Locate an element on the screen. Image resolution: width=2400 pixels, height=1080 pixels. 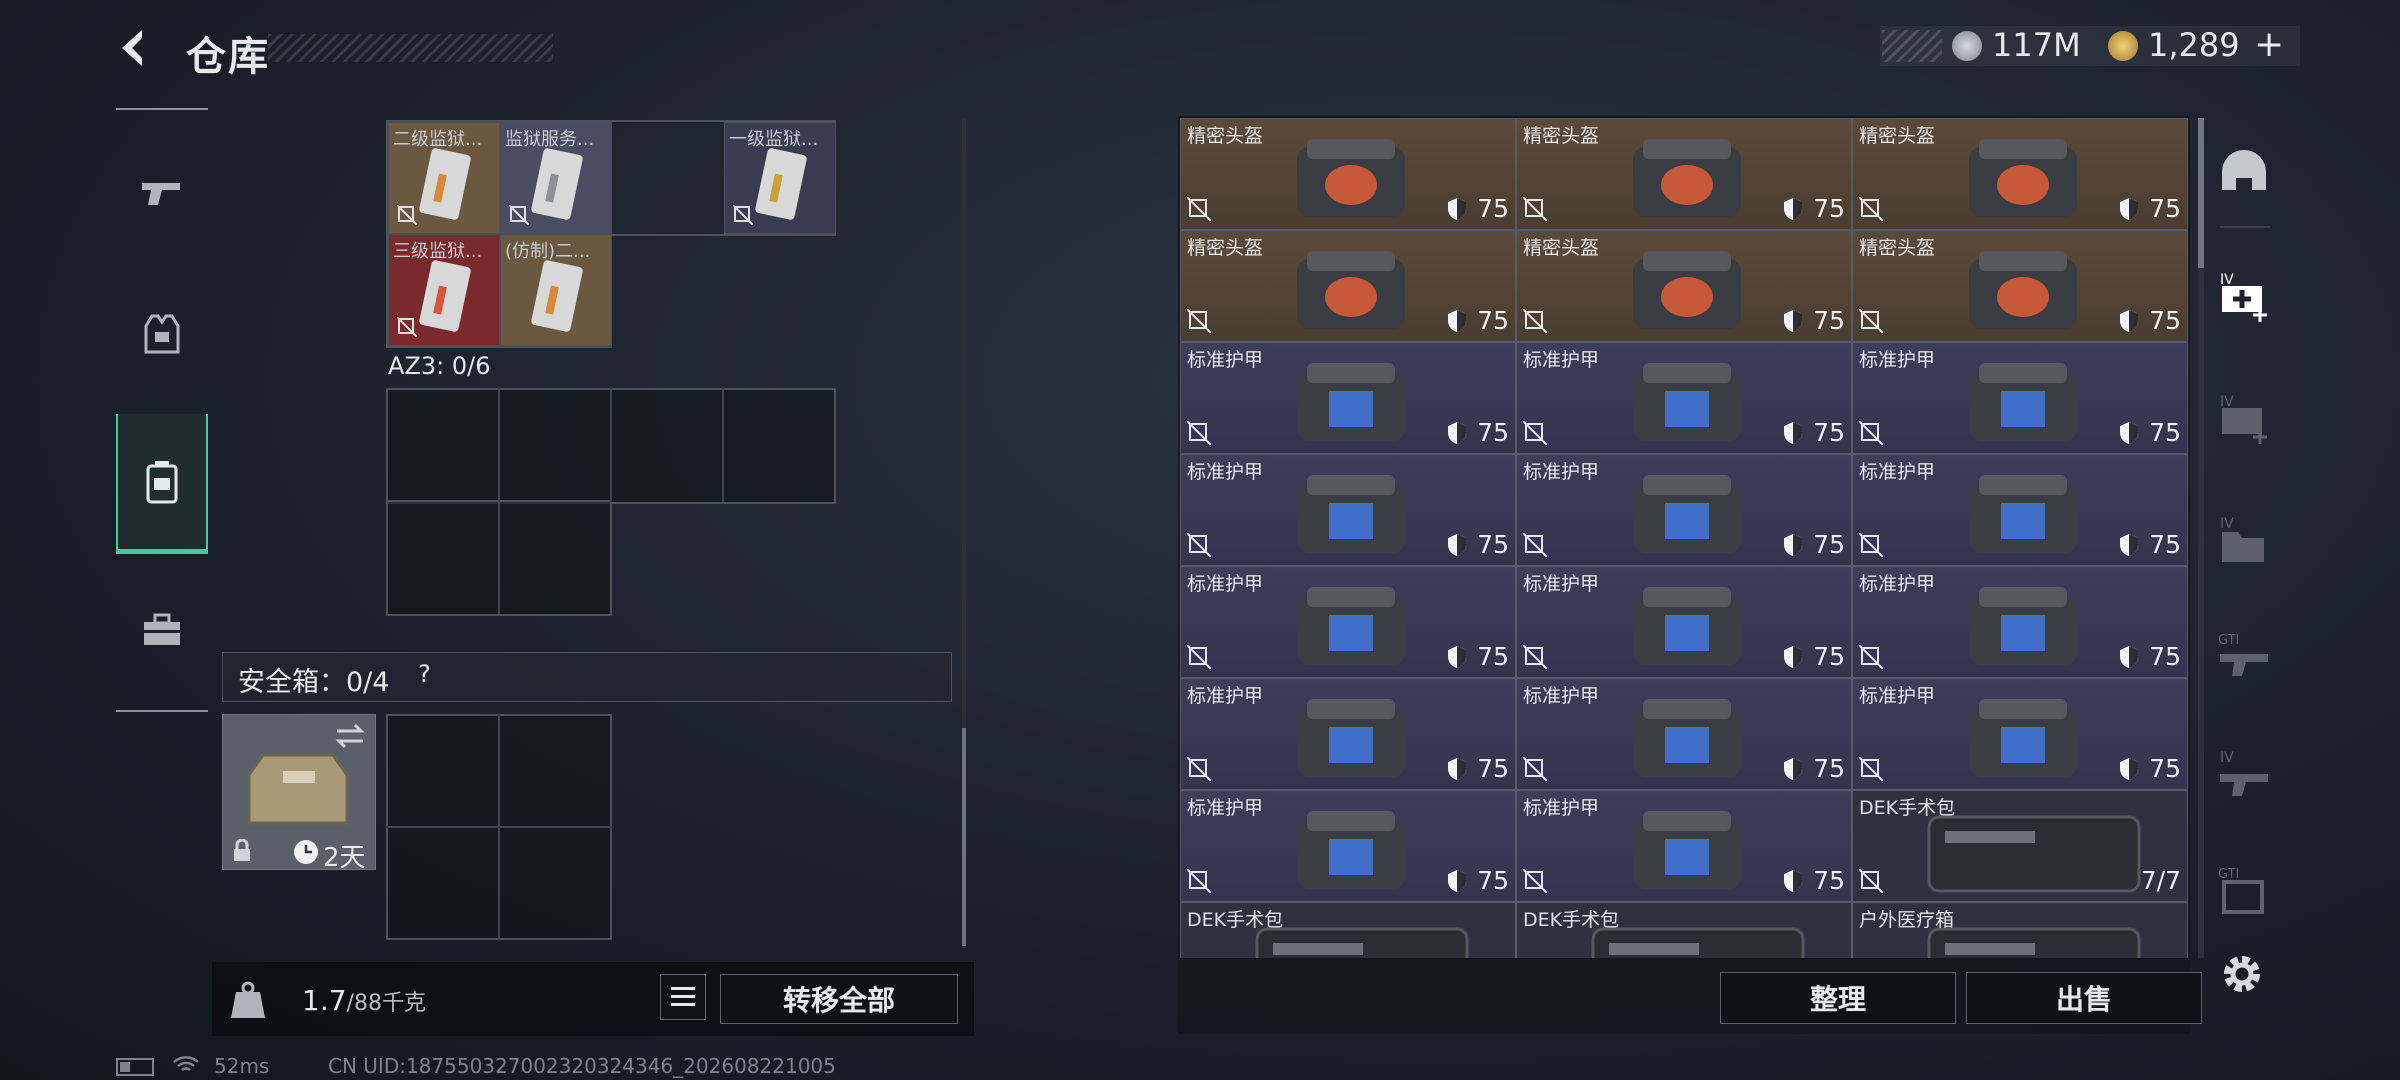
list-view-button is located at coordinates (683, 997).